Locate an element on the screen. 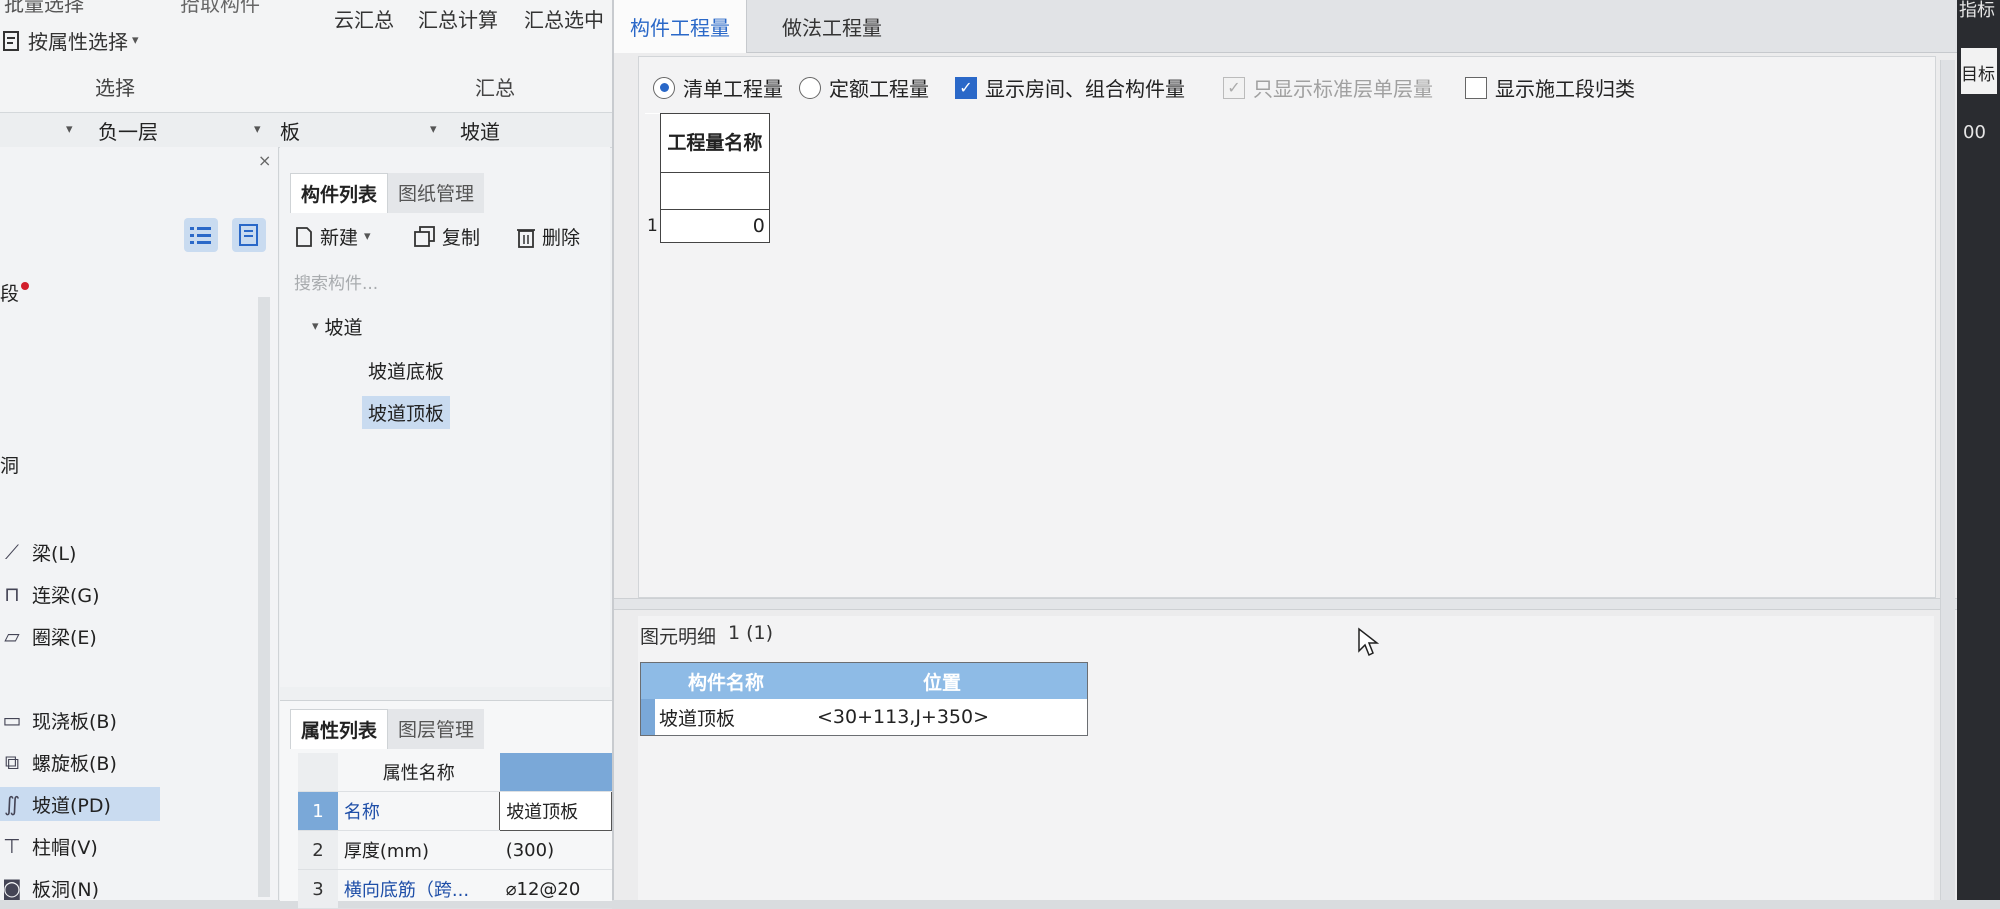 The height and width of the screenshot is (909, 2000). group-caption-select: 选择 is located at coordinates (115, 88).